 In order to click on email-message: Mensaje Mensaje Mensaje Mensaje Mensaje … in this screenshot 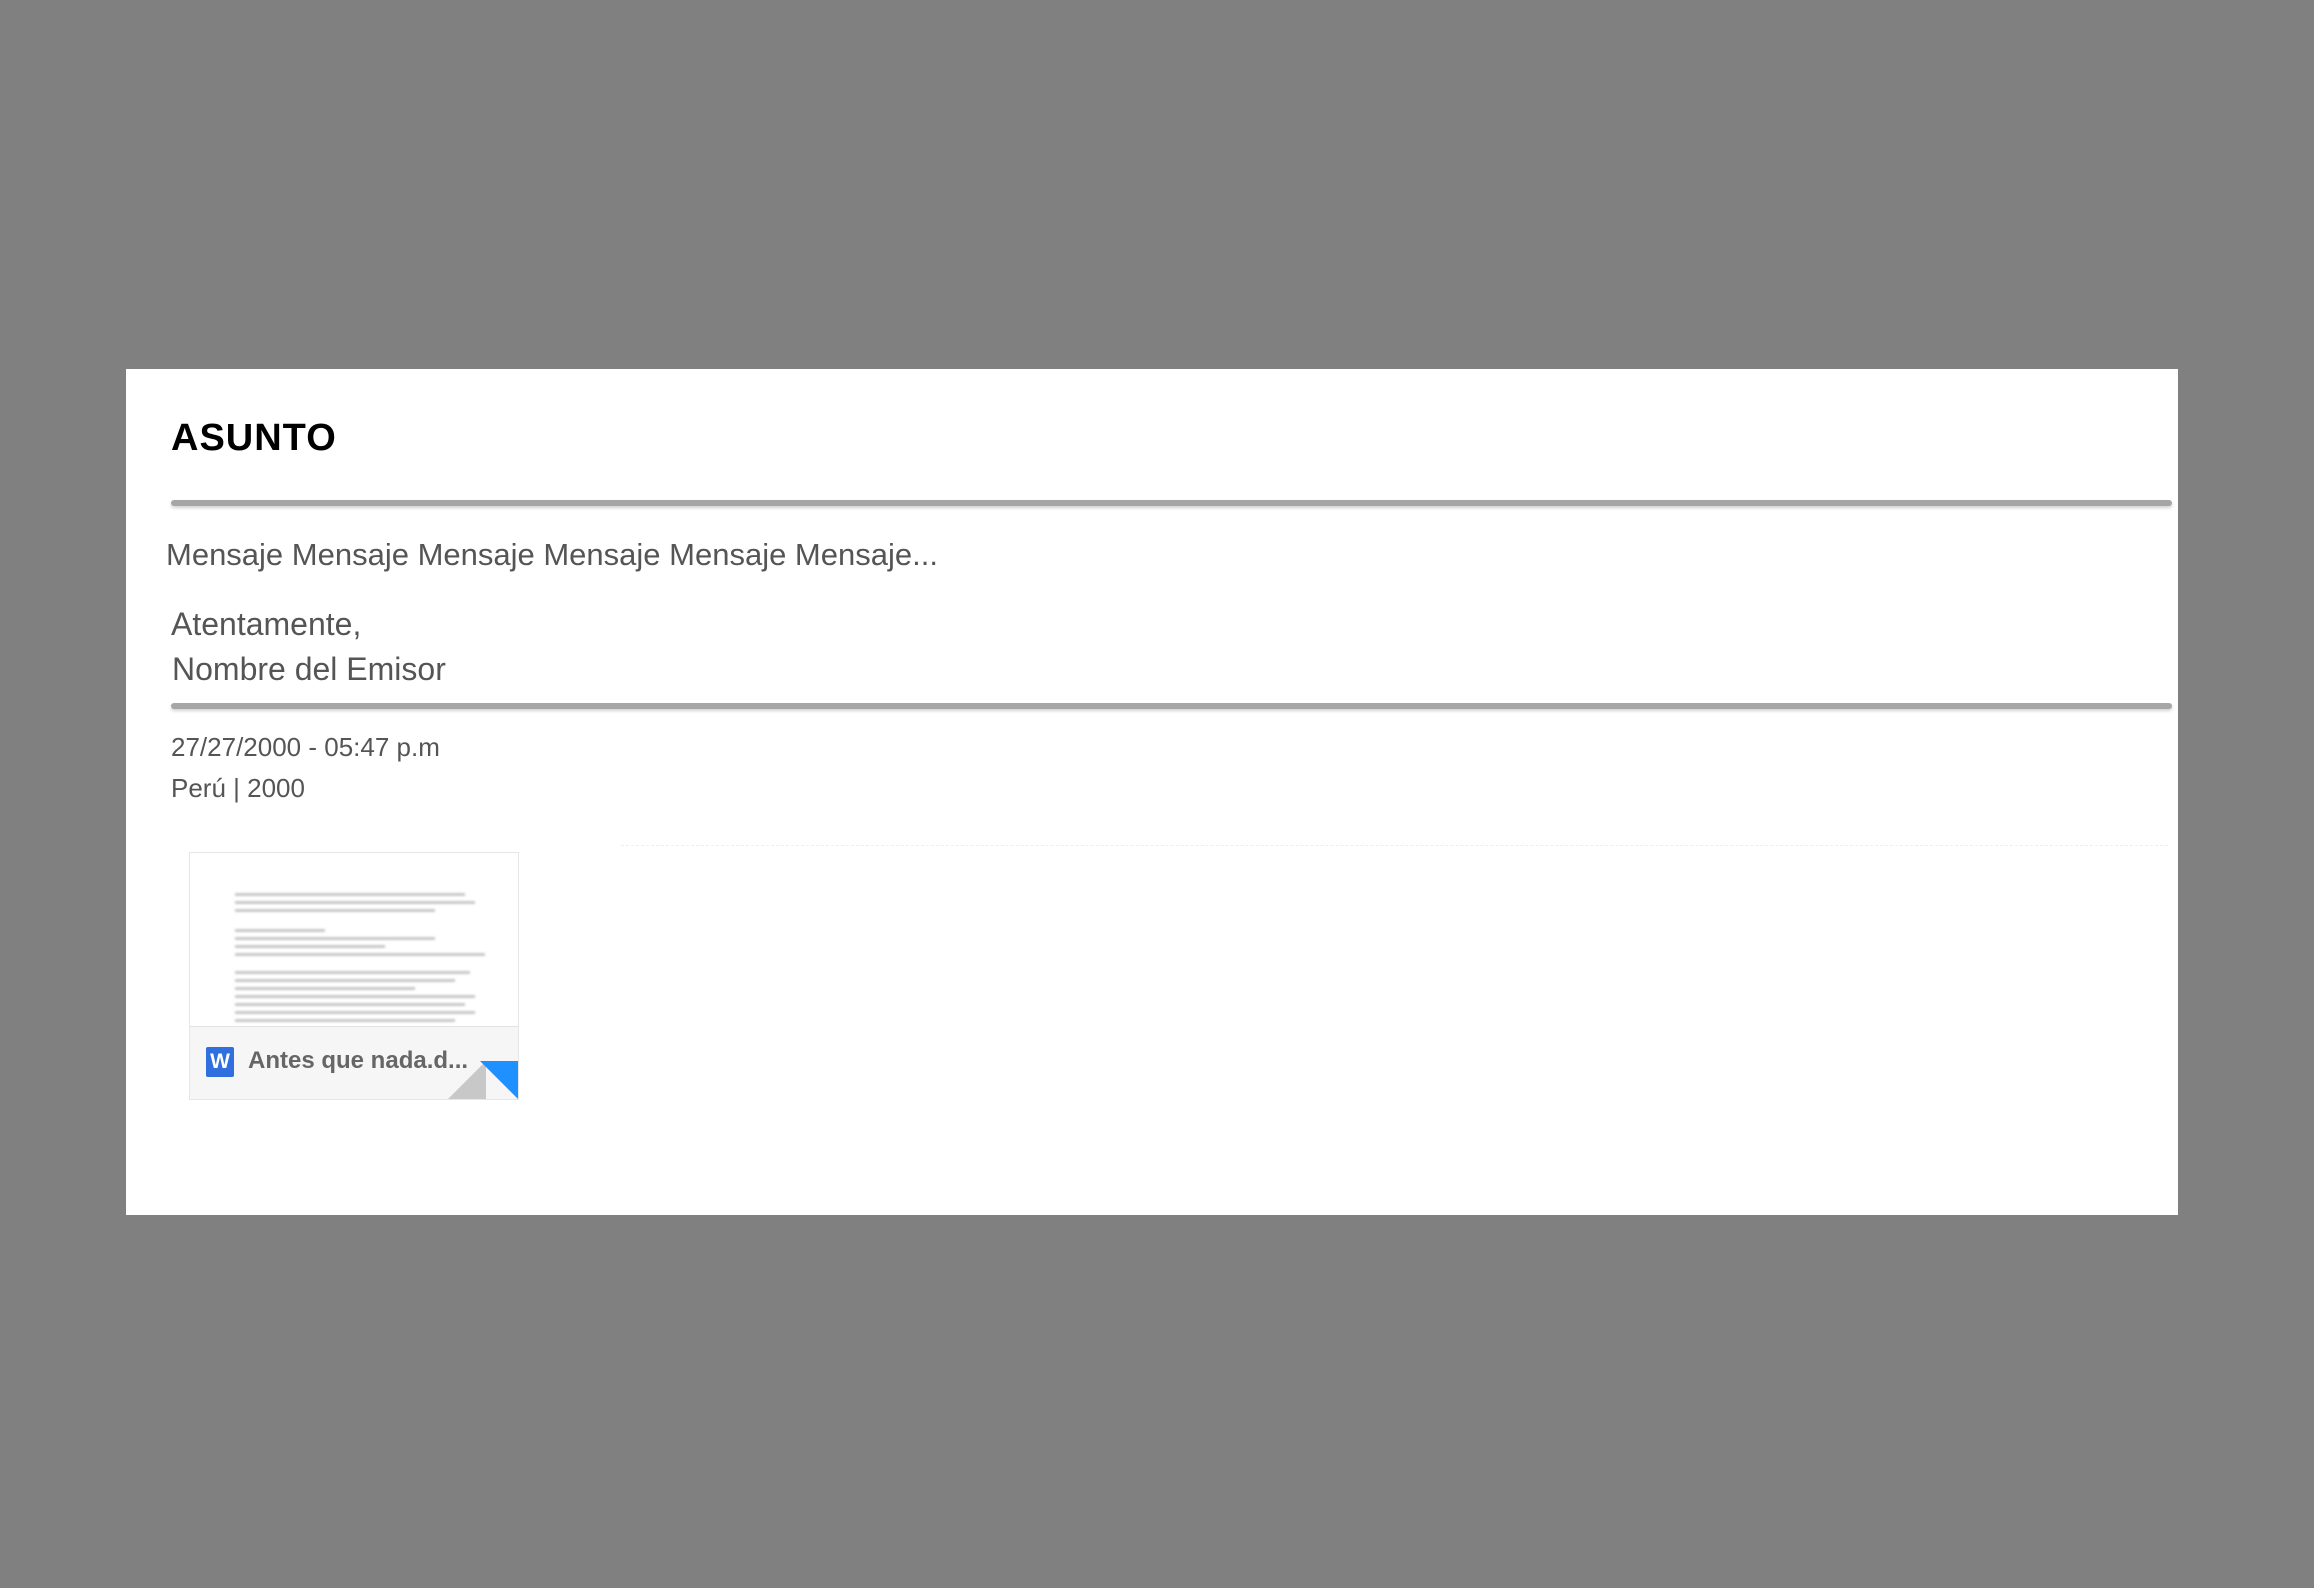, I will do `click(552, 554)`.